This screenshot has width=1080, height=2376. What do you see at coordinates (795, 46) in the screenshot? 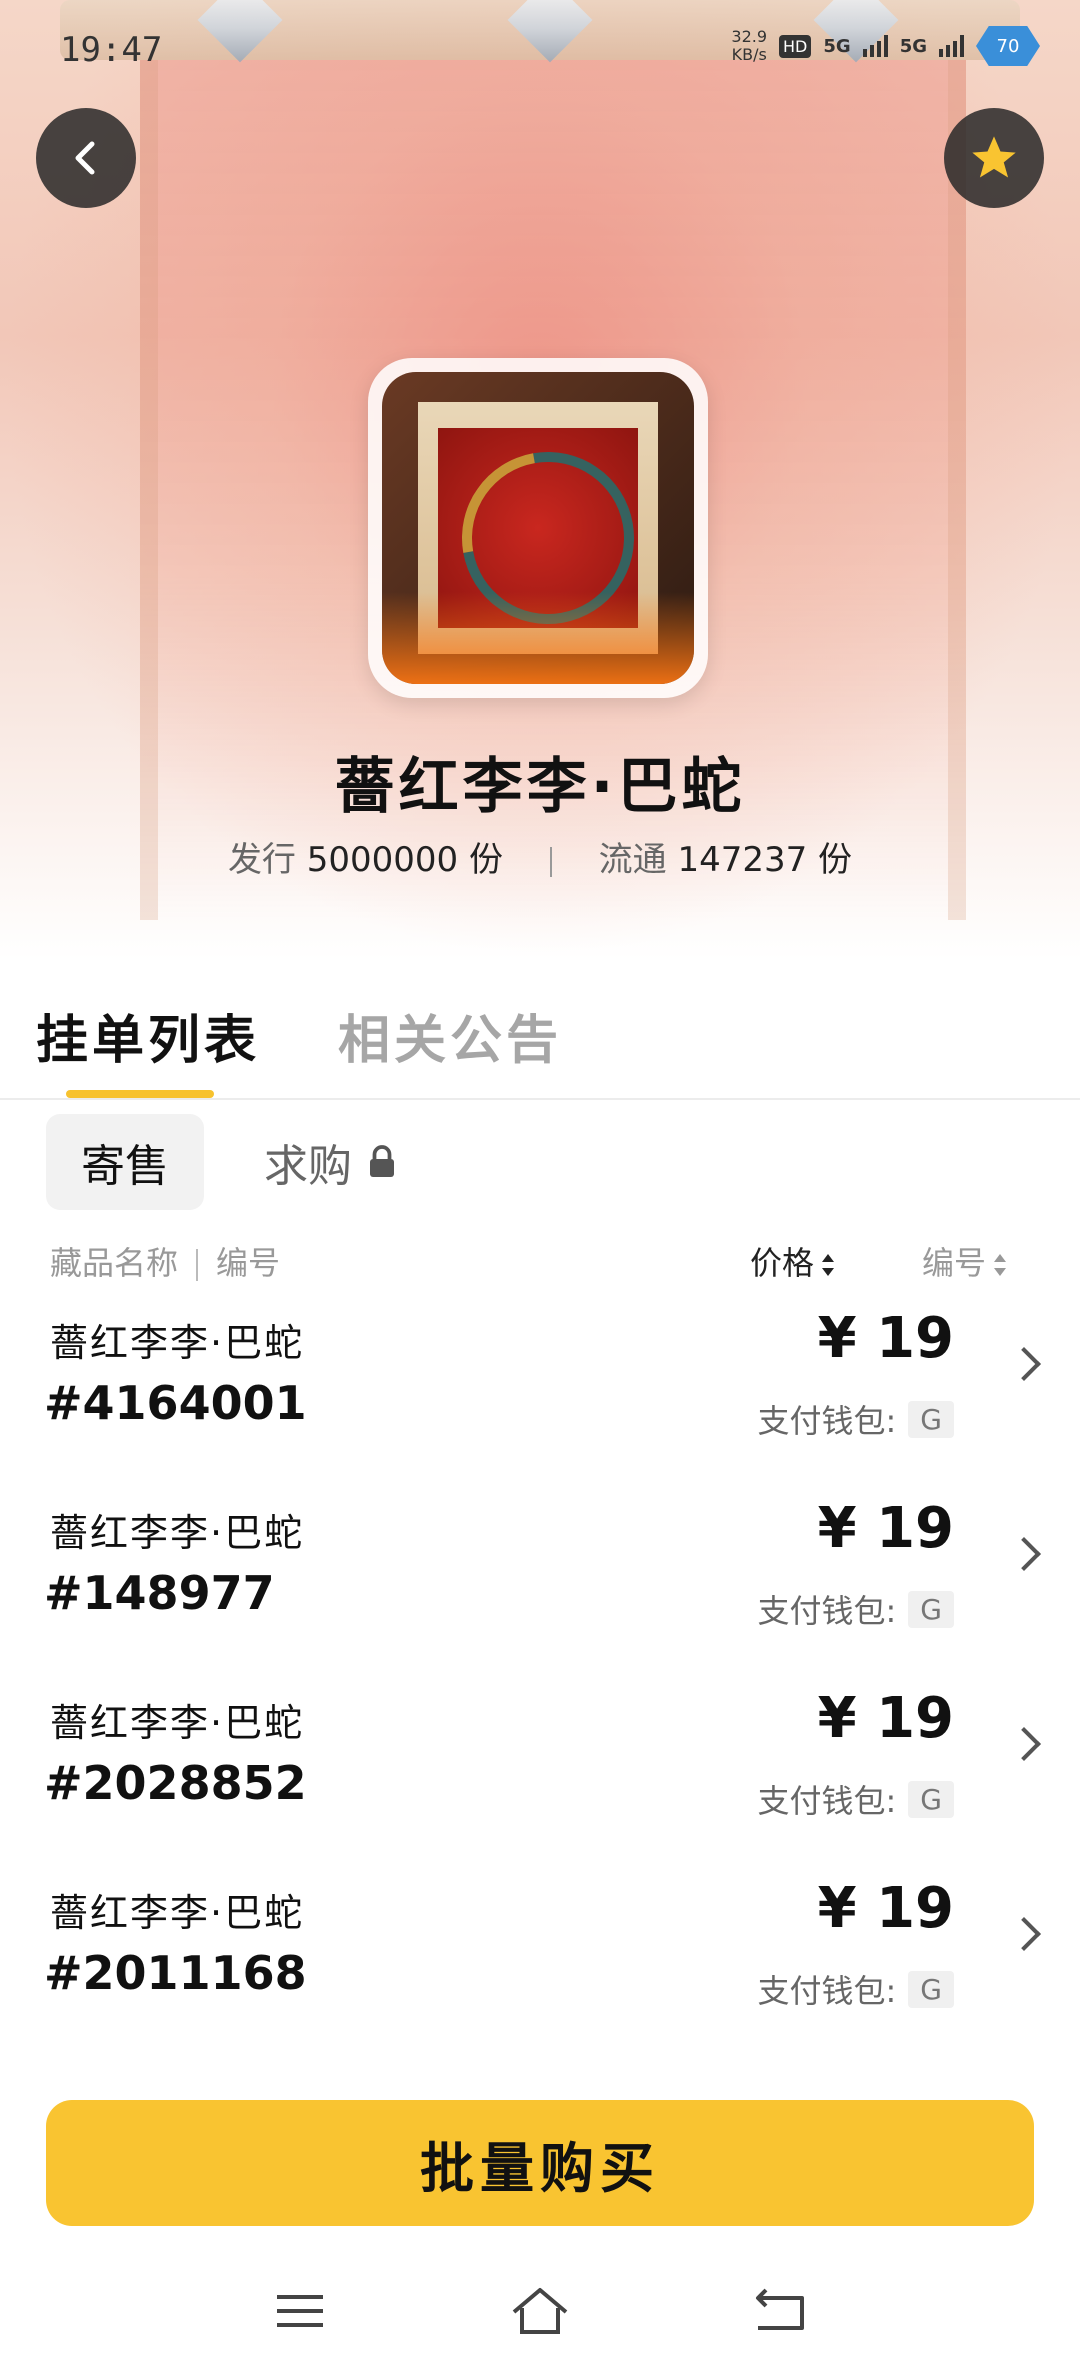
I see `hd-icon: HD` at bounding box center [795, 46].